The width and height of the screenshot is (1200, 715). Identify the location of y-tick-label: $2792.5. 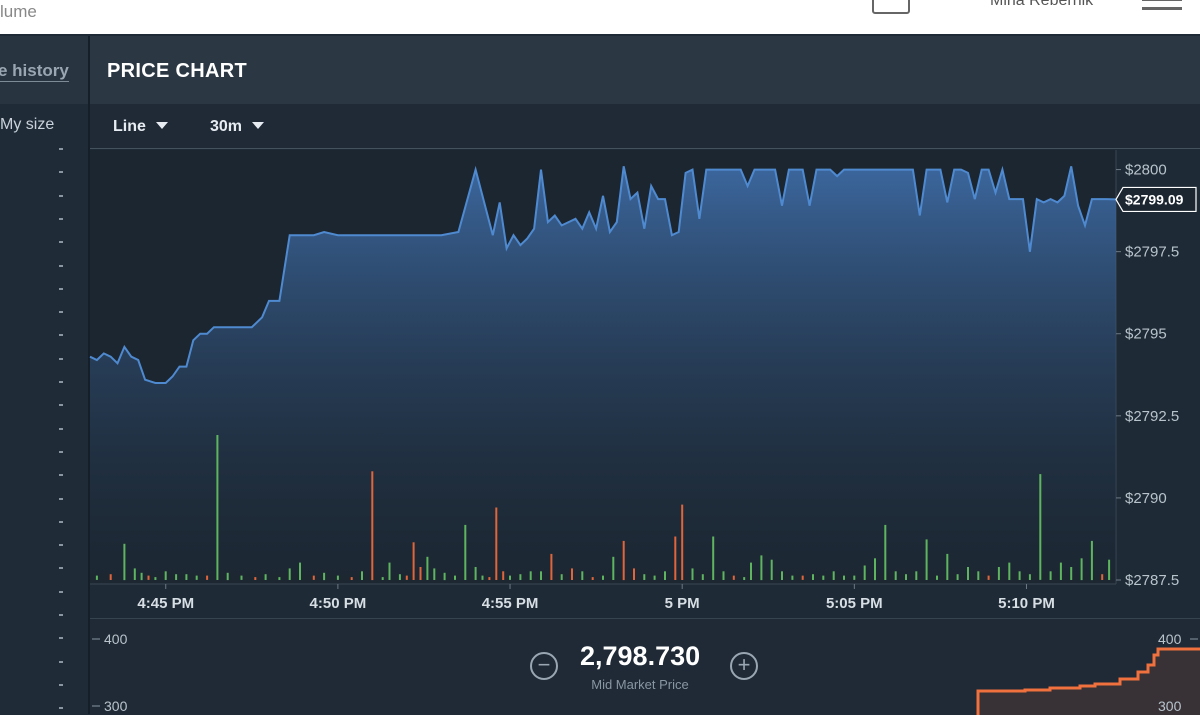
(1152, 416).